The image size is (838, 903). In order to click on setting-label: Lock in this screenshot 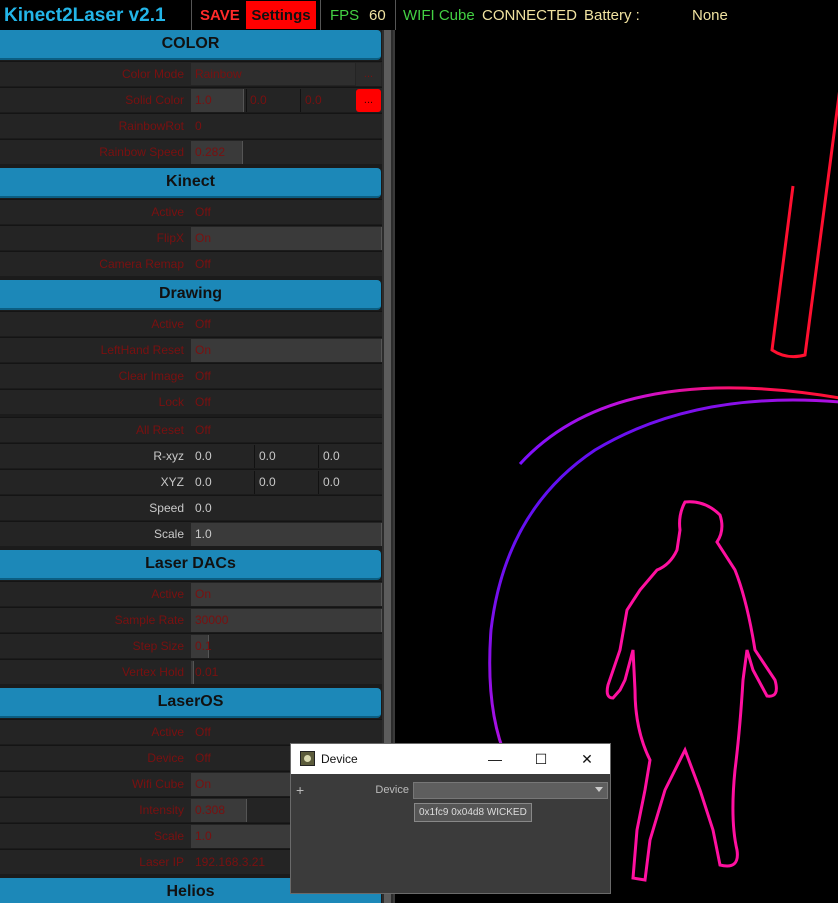, I will do `click(171, 402)`.